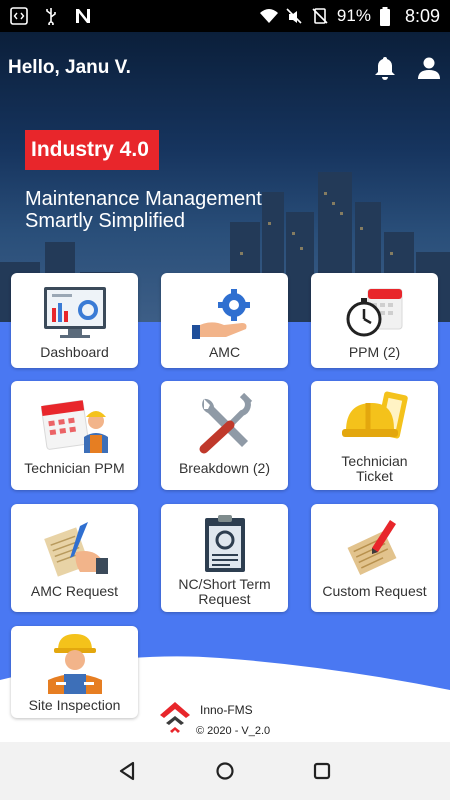  I want to click on tile-amc-request: AMC Request, so click(74, 558).